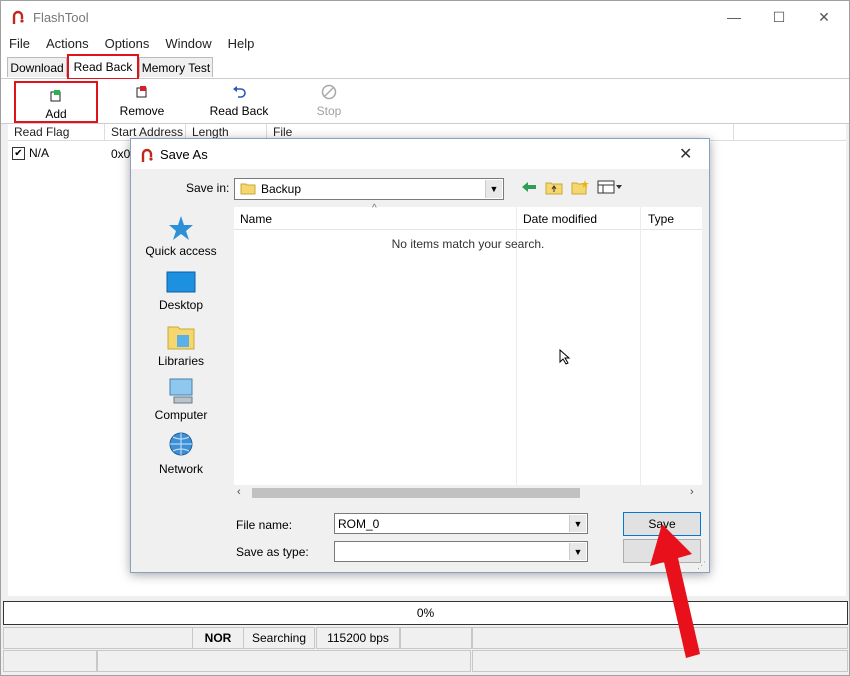 This screenshot has height=676, width=850. I want to click on scroll-left-icon: ‹, so click(239, 492).